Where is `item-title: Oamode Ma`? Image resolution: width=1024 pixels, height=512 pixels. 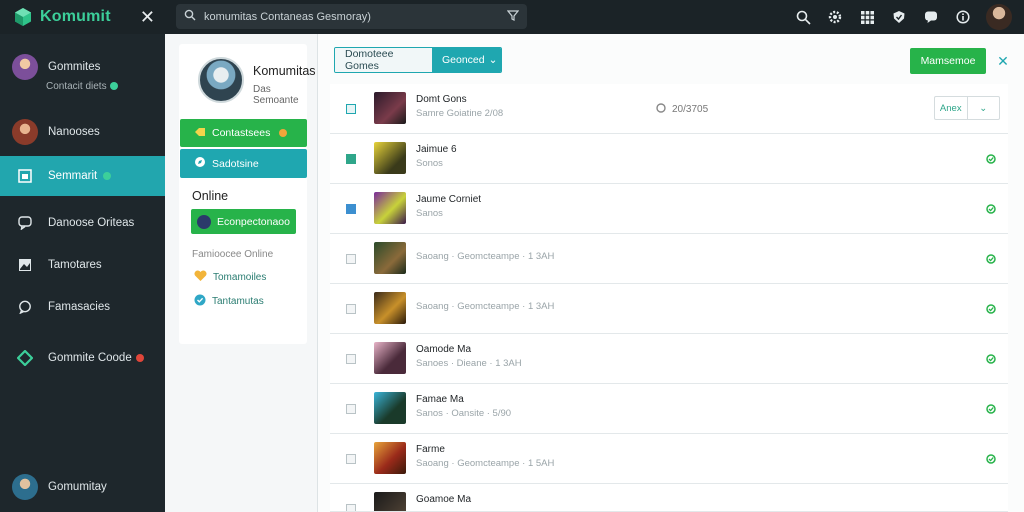
item-title: Oamode Ma is located at coordinates (444, 349).